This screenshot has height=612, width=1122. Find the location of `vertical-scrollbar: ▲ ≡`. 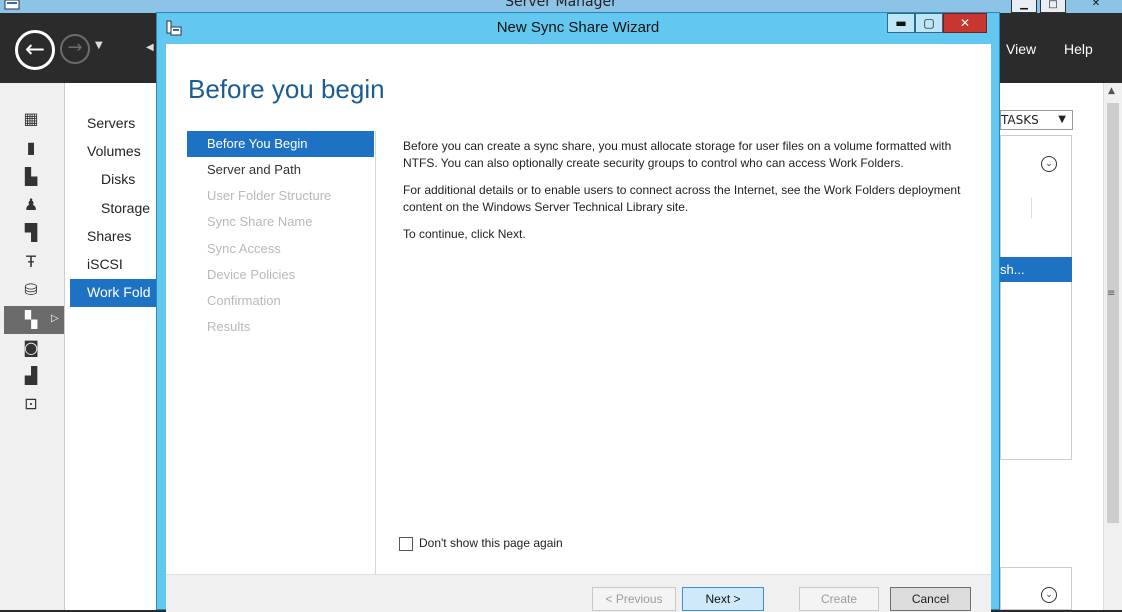

vertical-scrollbar: ▲ ≡ is located at coordinates (1112, 346).